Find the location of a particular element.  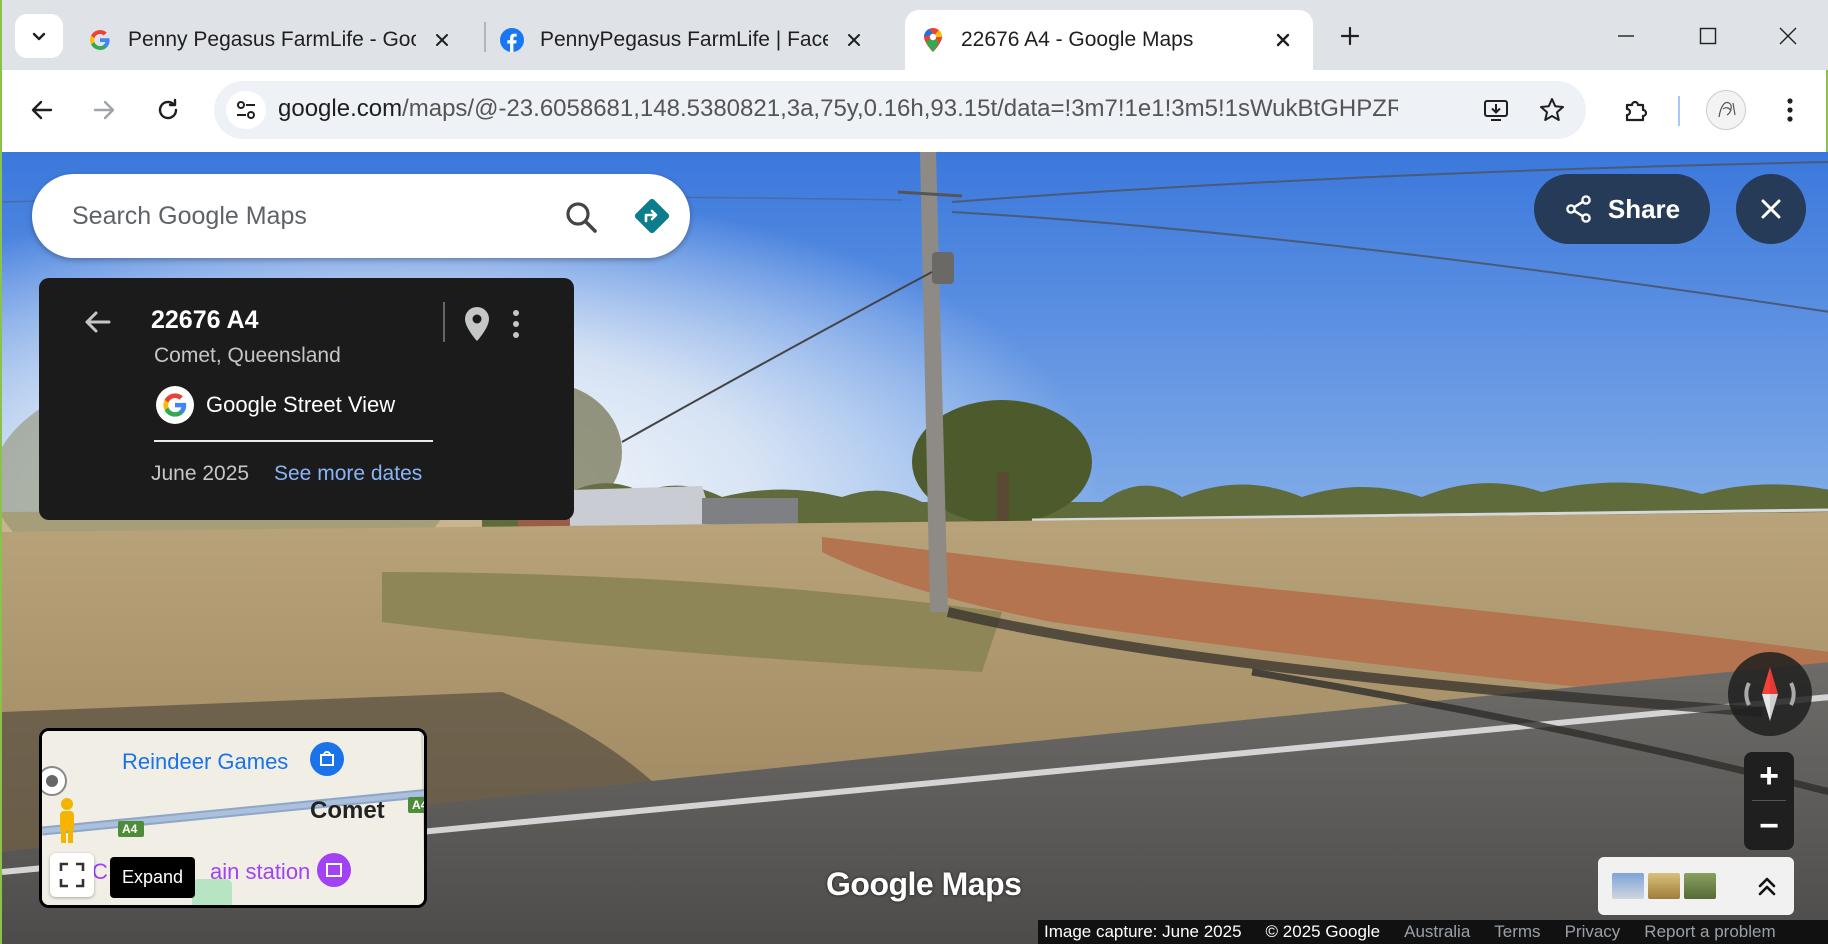

region-link: Australia is located at coordinates (1437, 932).